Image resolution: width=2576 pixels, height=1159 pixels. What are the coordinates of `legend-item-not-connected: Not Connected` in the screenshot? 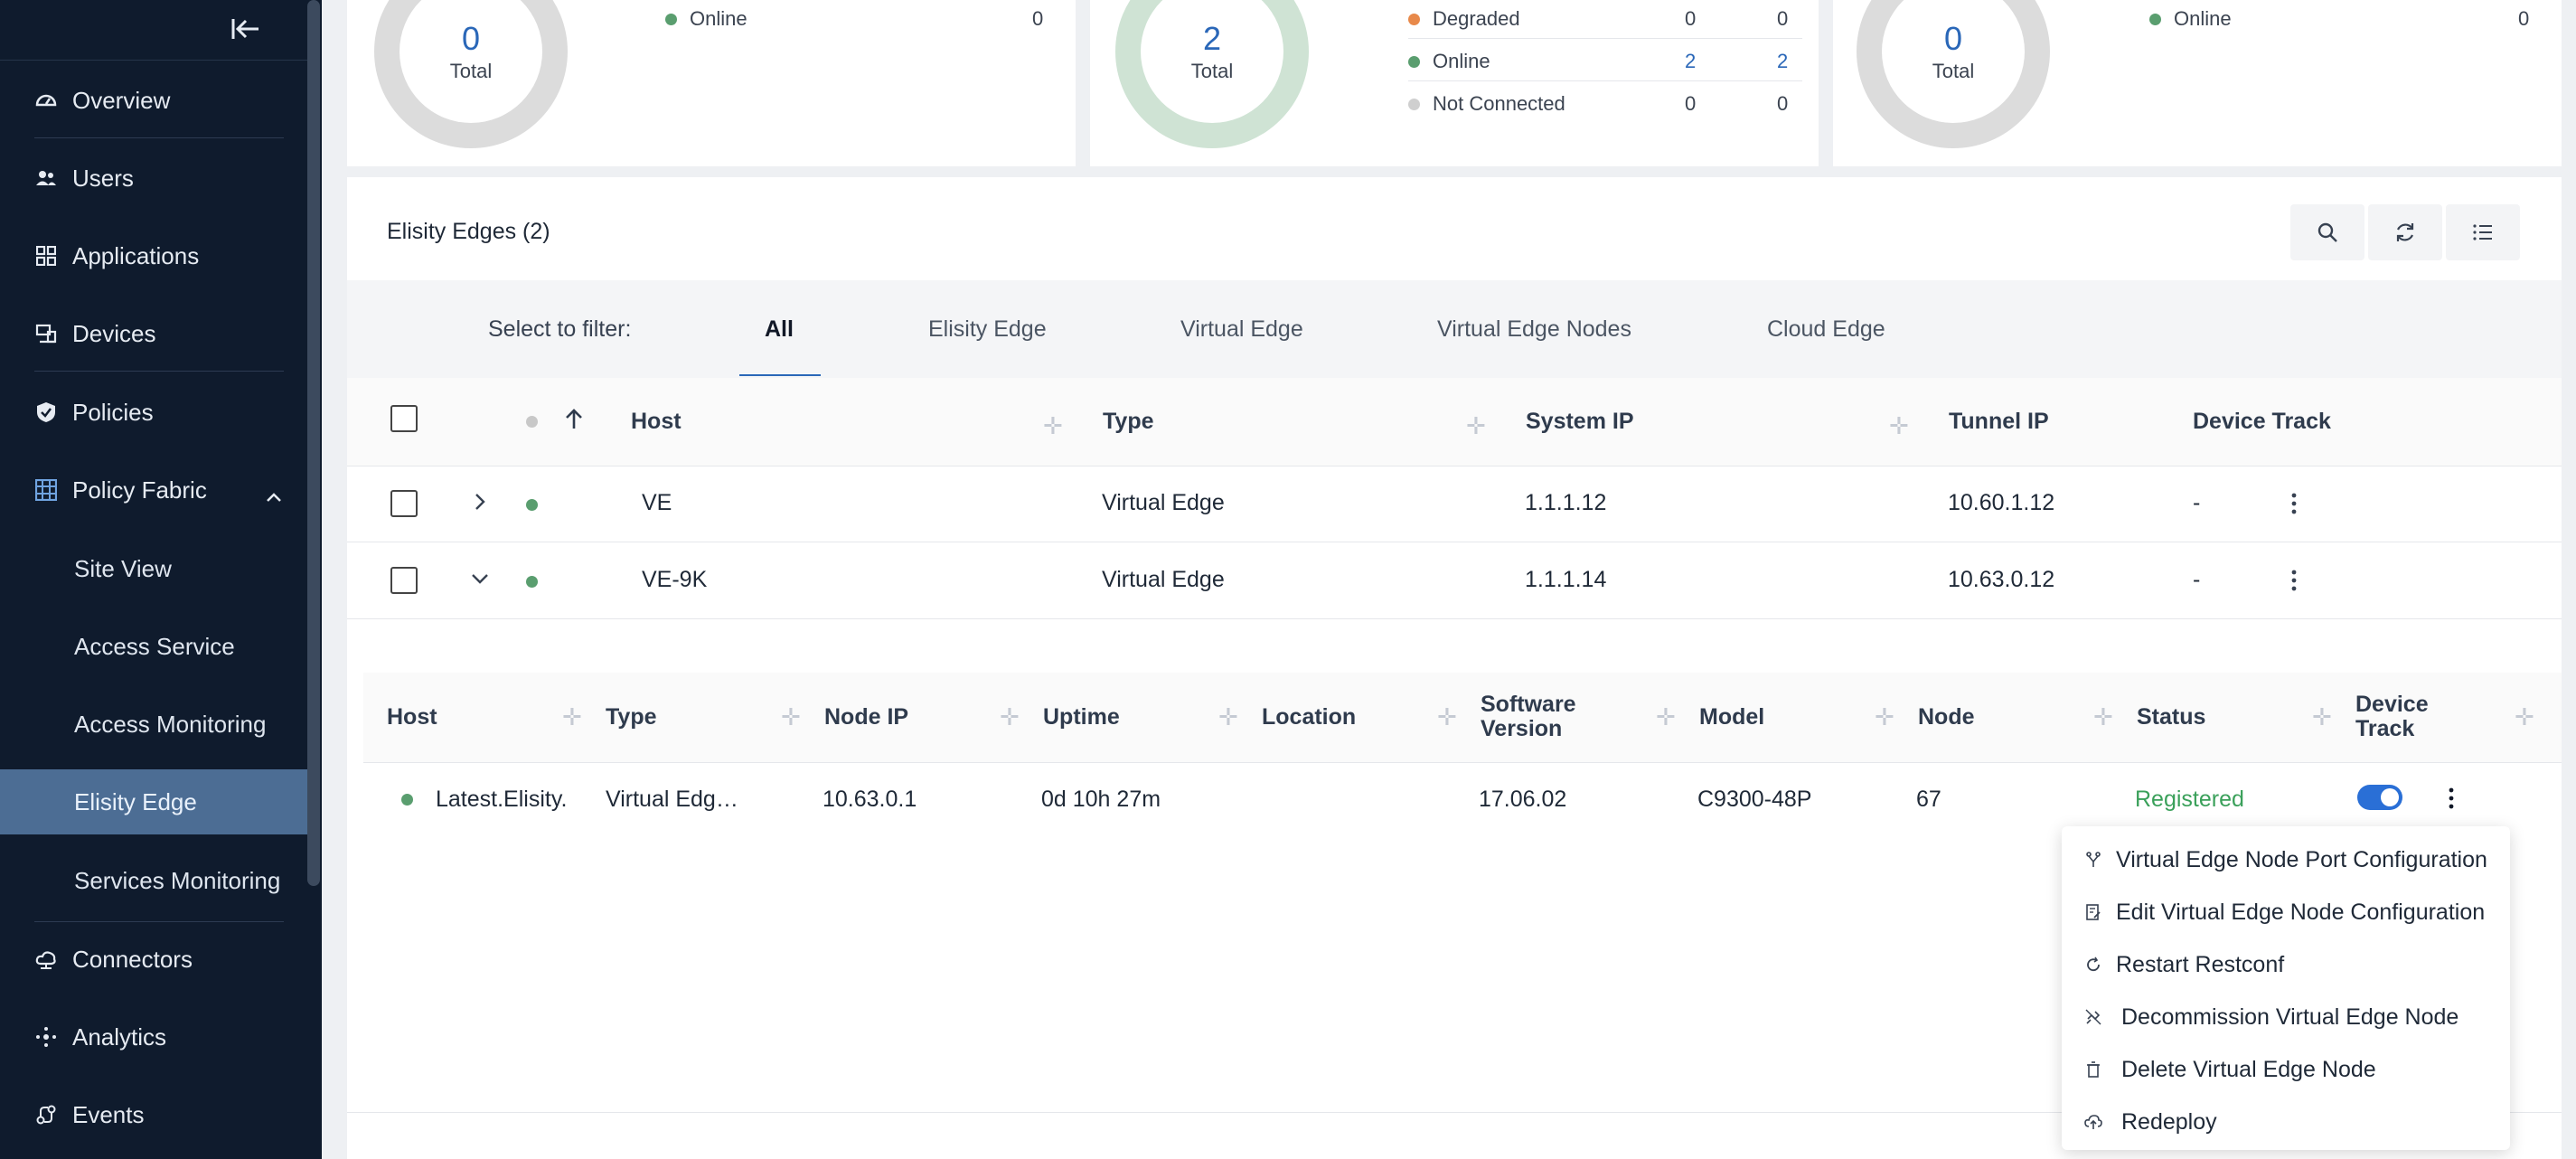 It's located at (1487, 104).